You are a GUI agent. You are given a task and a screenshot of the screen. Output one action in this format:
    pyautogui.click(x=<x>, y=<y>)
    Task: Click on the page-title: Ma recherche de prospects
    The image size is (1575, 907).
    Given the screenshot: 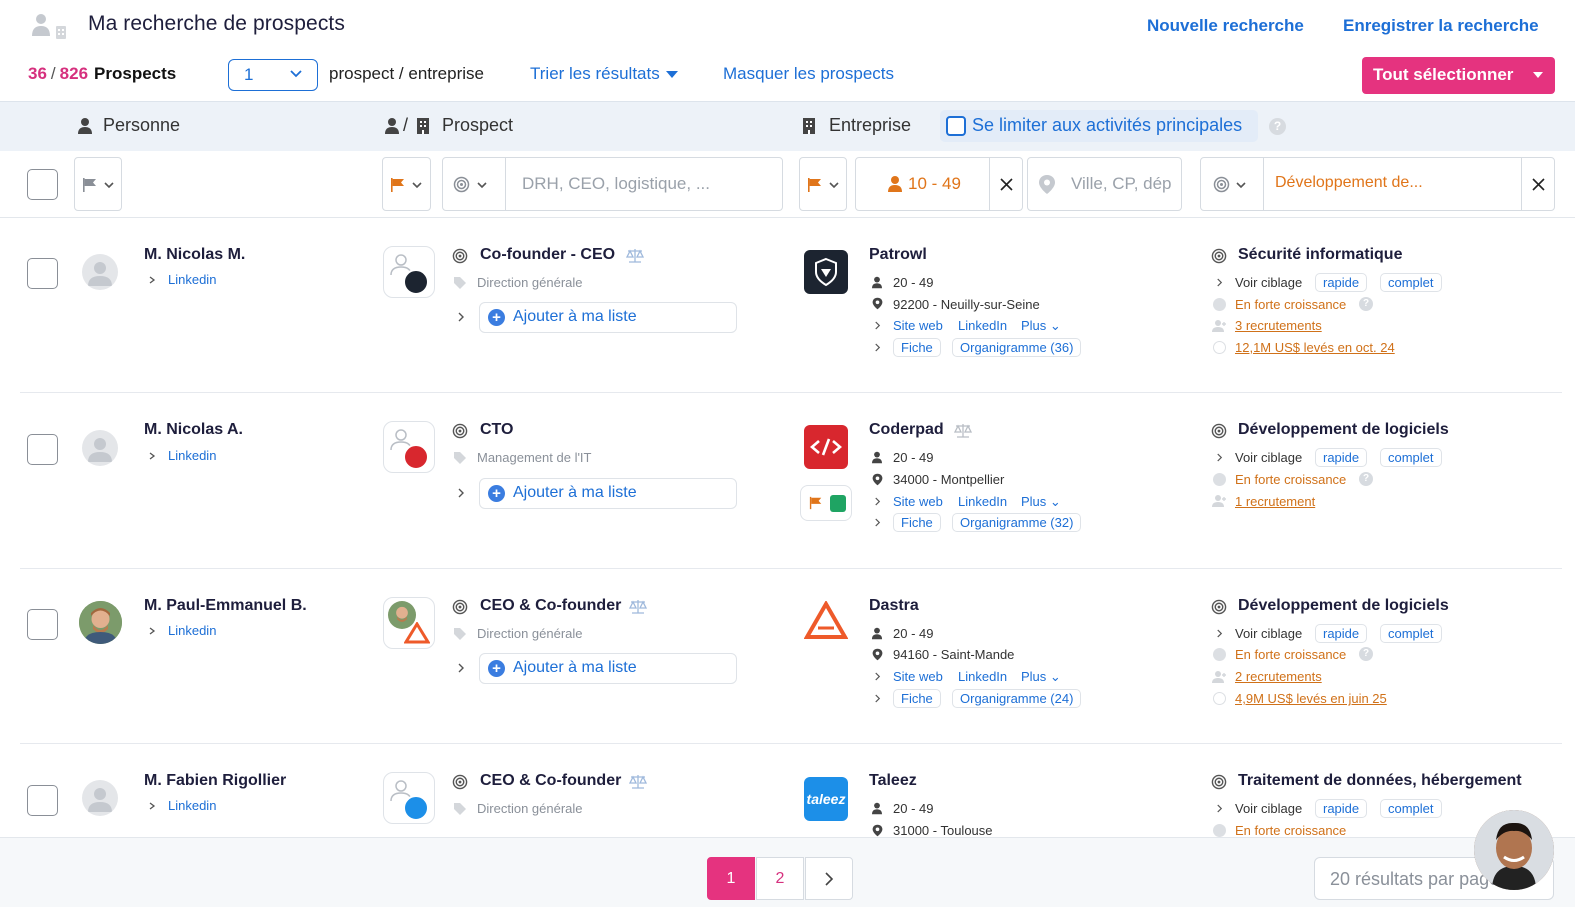 What is the action you would take?
    pyautogui.click(x=216, y=23)
    